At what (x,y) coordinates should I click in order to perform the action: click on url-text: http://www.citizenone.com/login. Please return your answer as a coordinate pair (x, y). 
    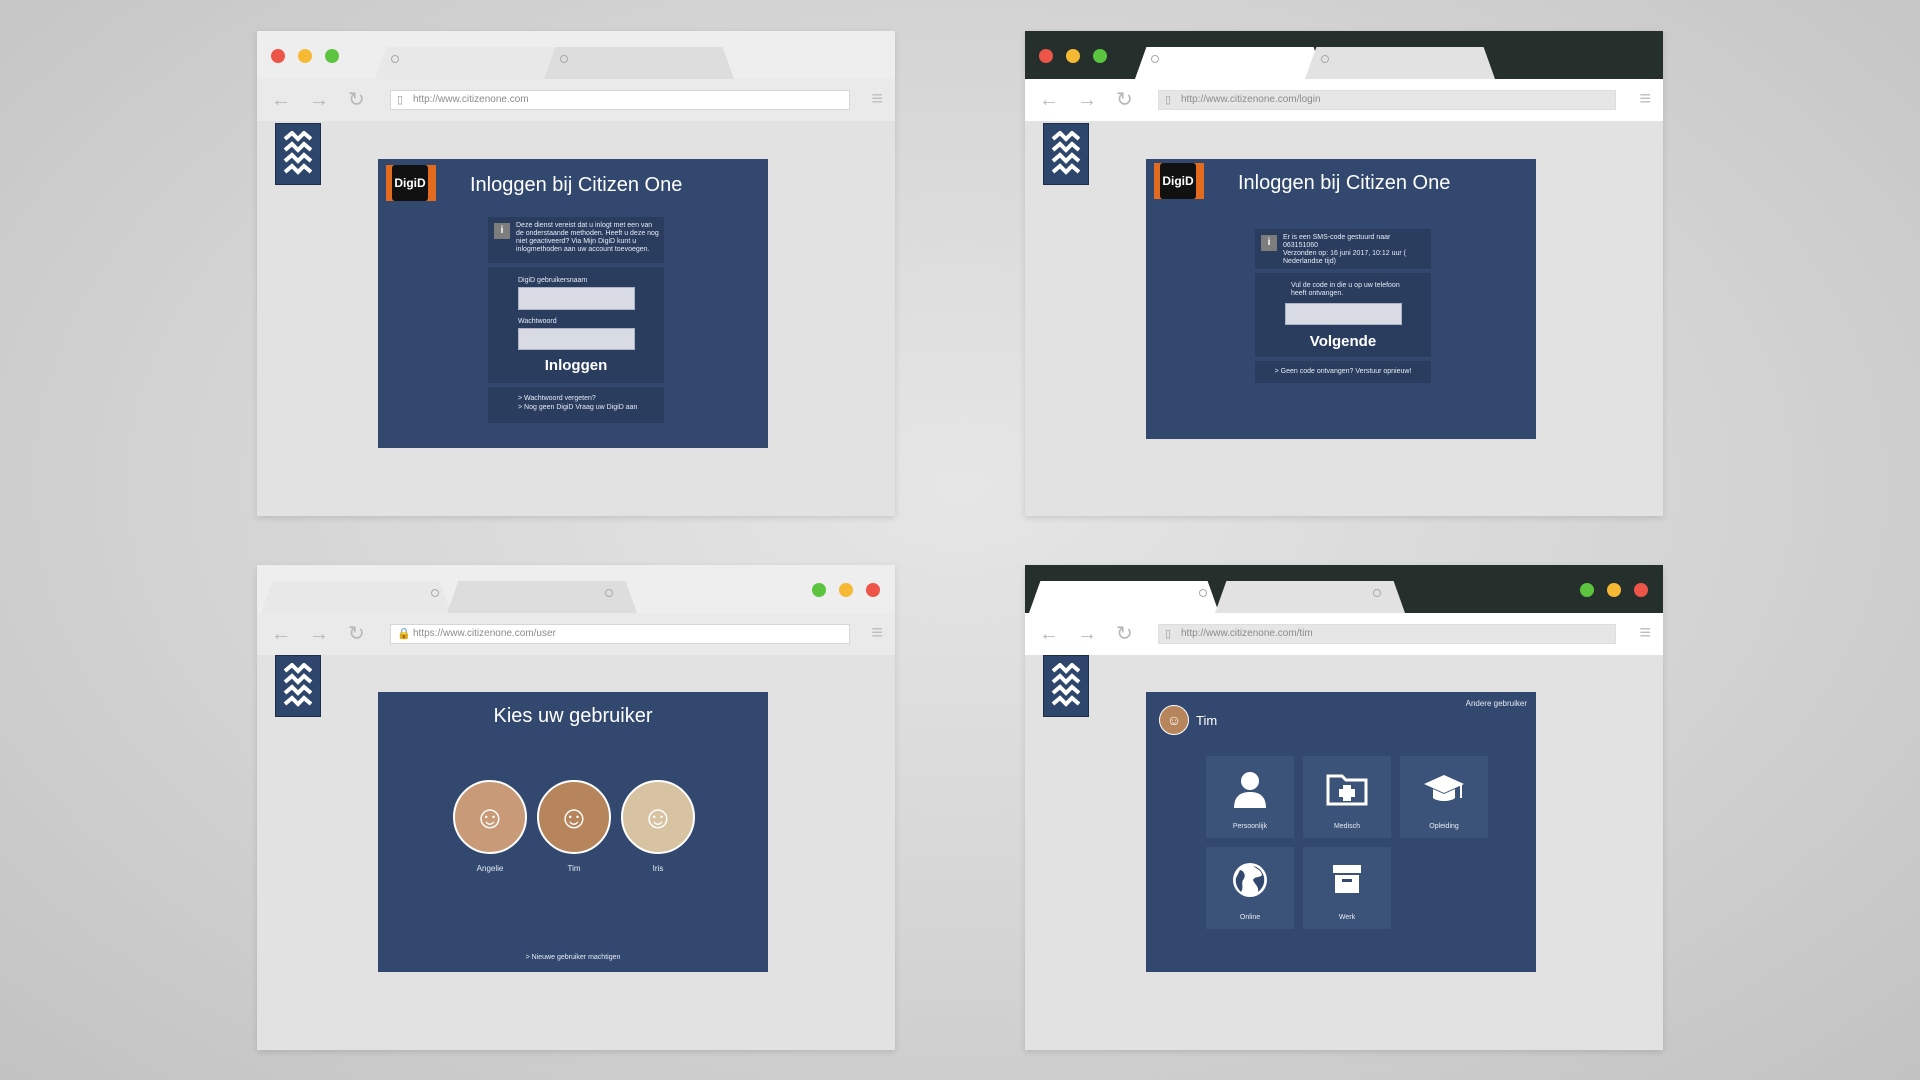
    Looking at the image, I should click on (1251, 99).